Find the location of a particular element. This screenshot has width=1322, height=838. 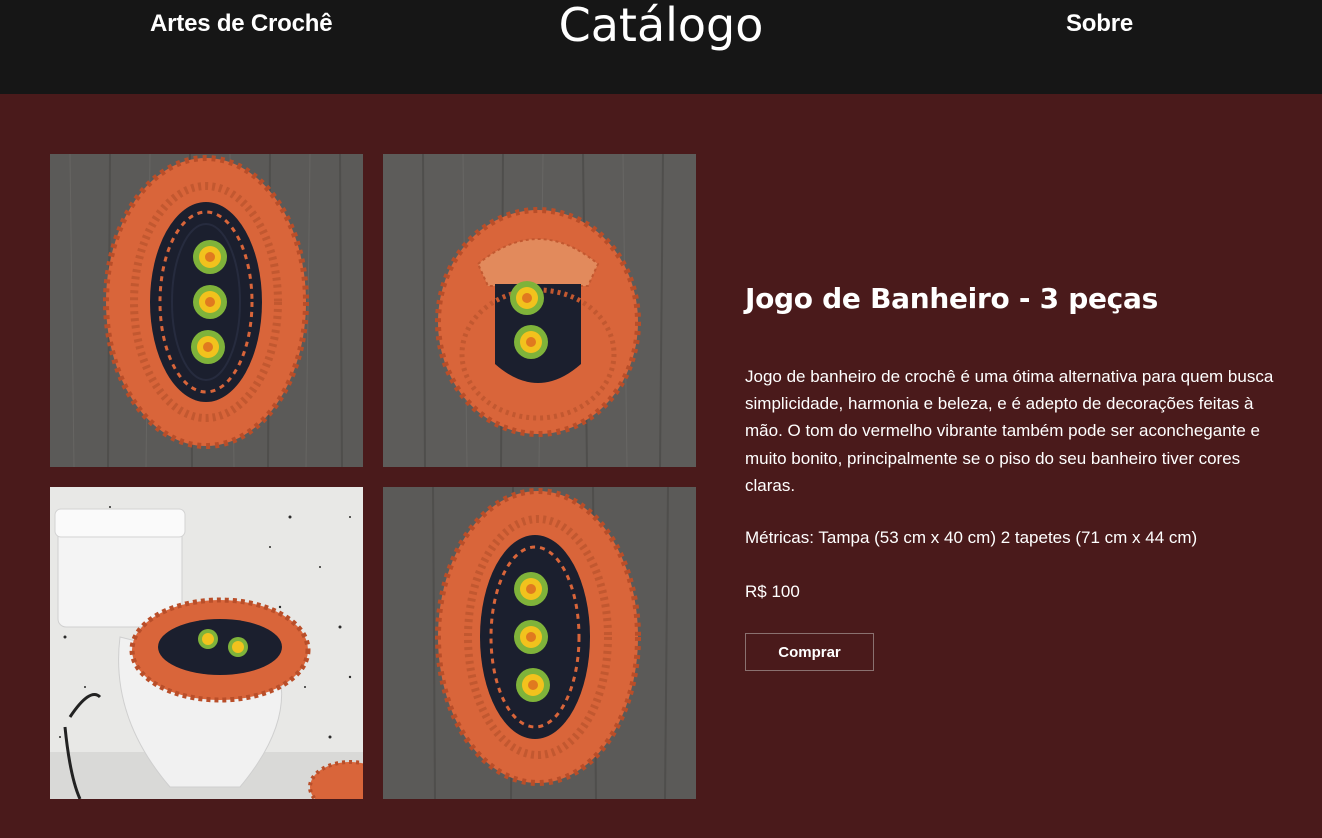

crochet-lid-cover-photo is located at coordinates (539, 310).